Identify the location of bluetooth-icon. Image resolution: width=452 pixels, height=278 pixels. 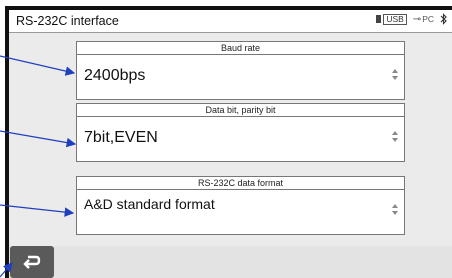
(444, 19).